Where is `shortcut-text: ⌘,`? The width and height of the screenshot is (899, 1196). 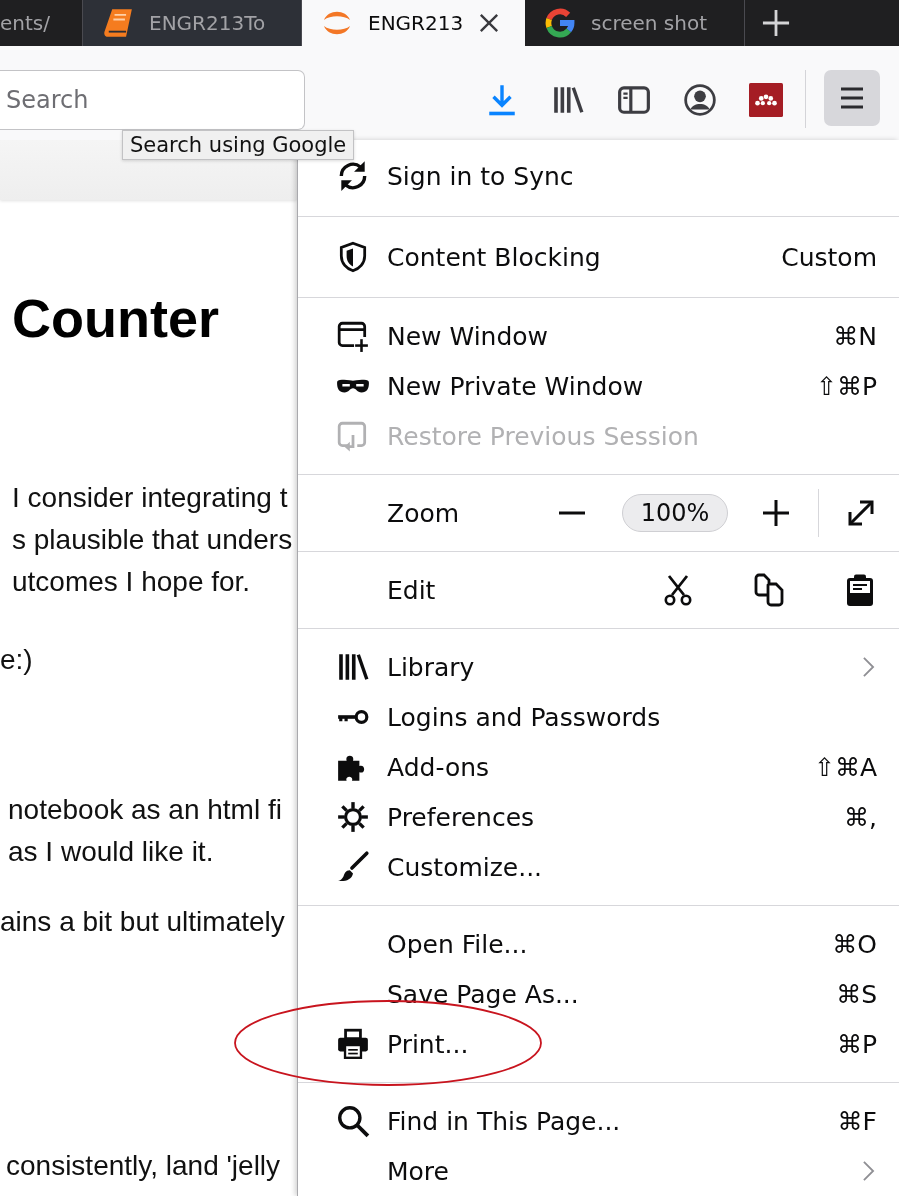
shortcut-text: ⌘, is located at coordinates (860, 817).